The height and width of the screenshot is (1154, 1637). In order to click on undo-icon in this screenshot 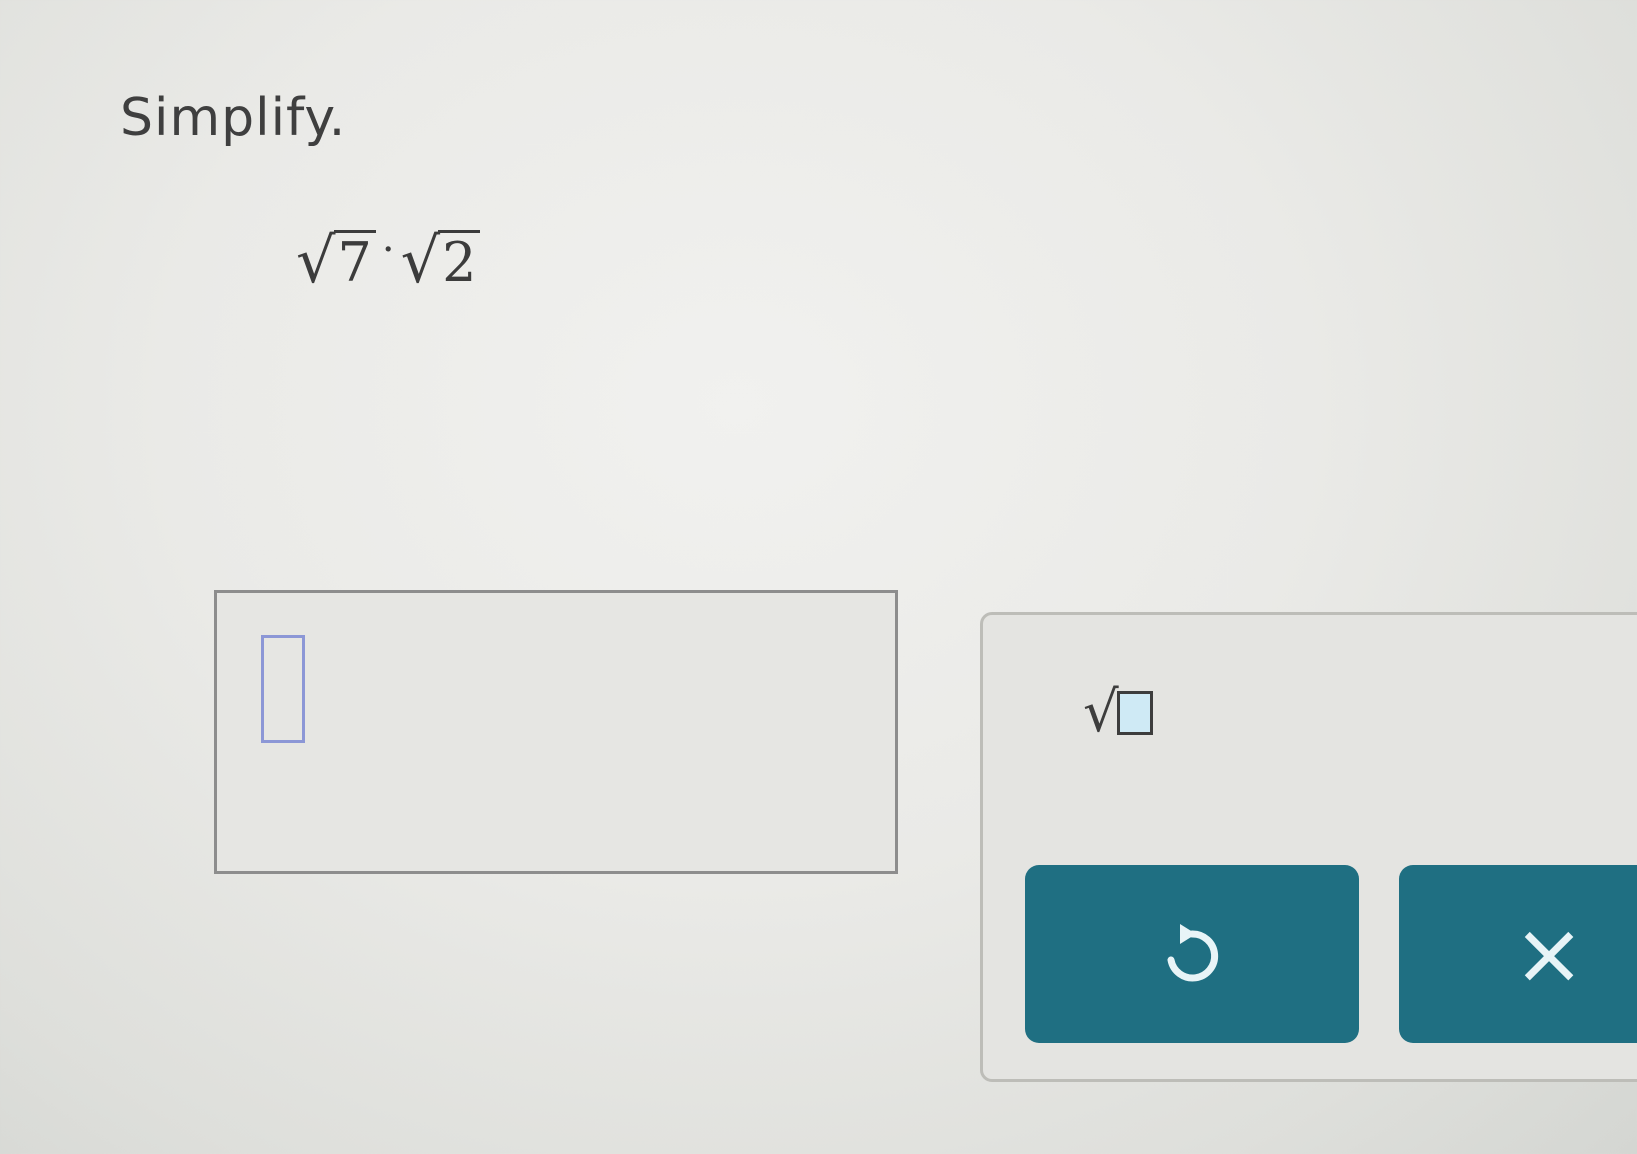, I will do `click(1193, 953)`.